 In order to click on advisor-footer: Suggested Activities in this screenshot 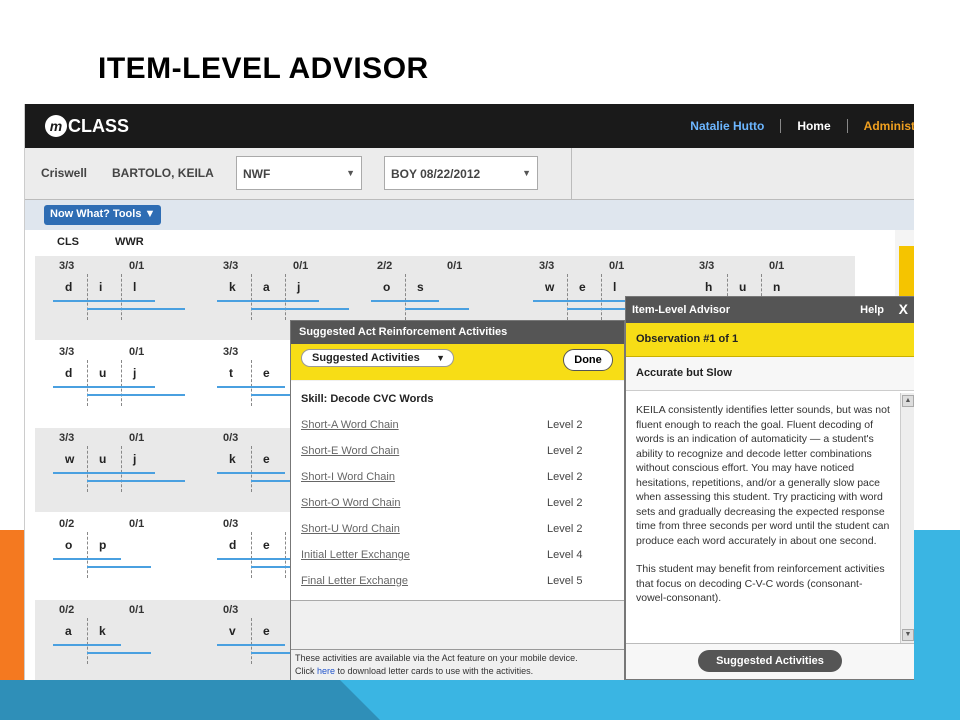, I will do `click(770, 661)`.